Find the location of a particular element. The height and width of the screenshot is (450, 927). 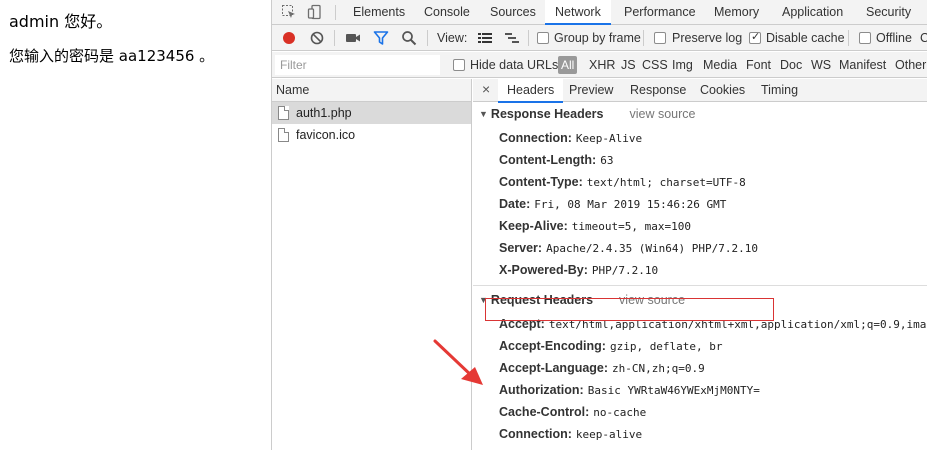

device-toolbar-icon is located at coordinates (315, 12).